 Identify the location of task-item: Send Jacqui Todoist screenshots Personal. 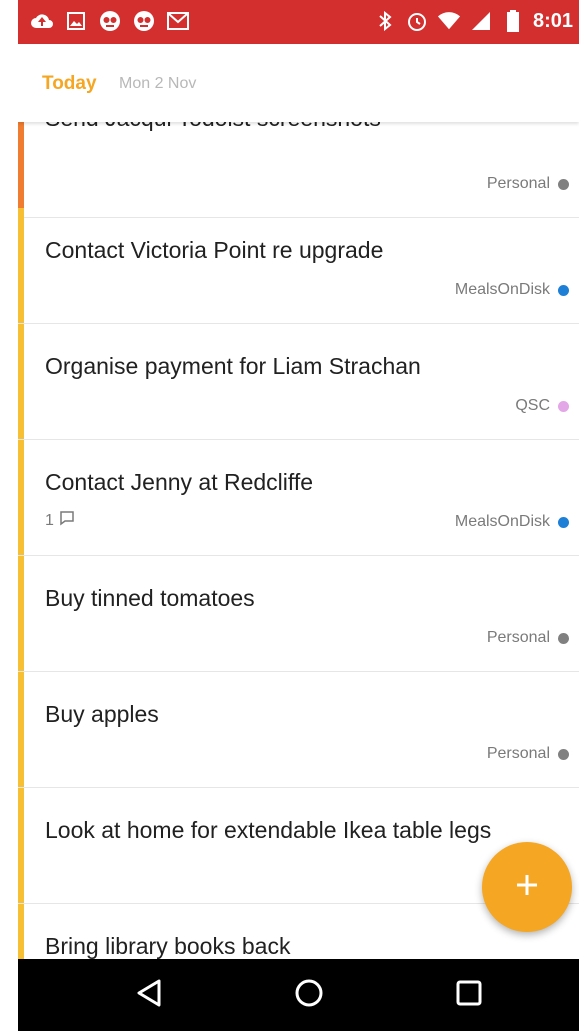
(298, 170).